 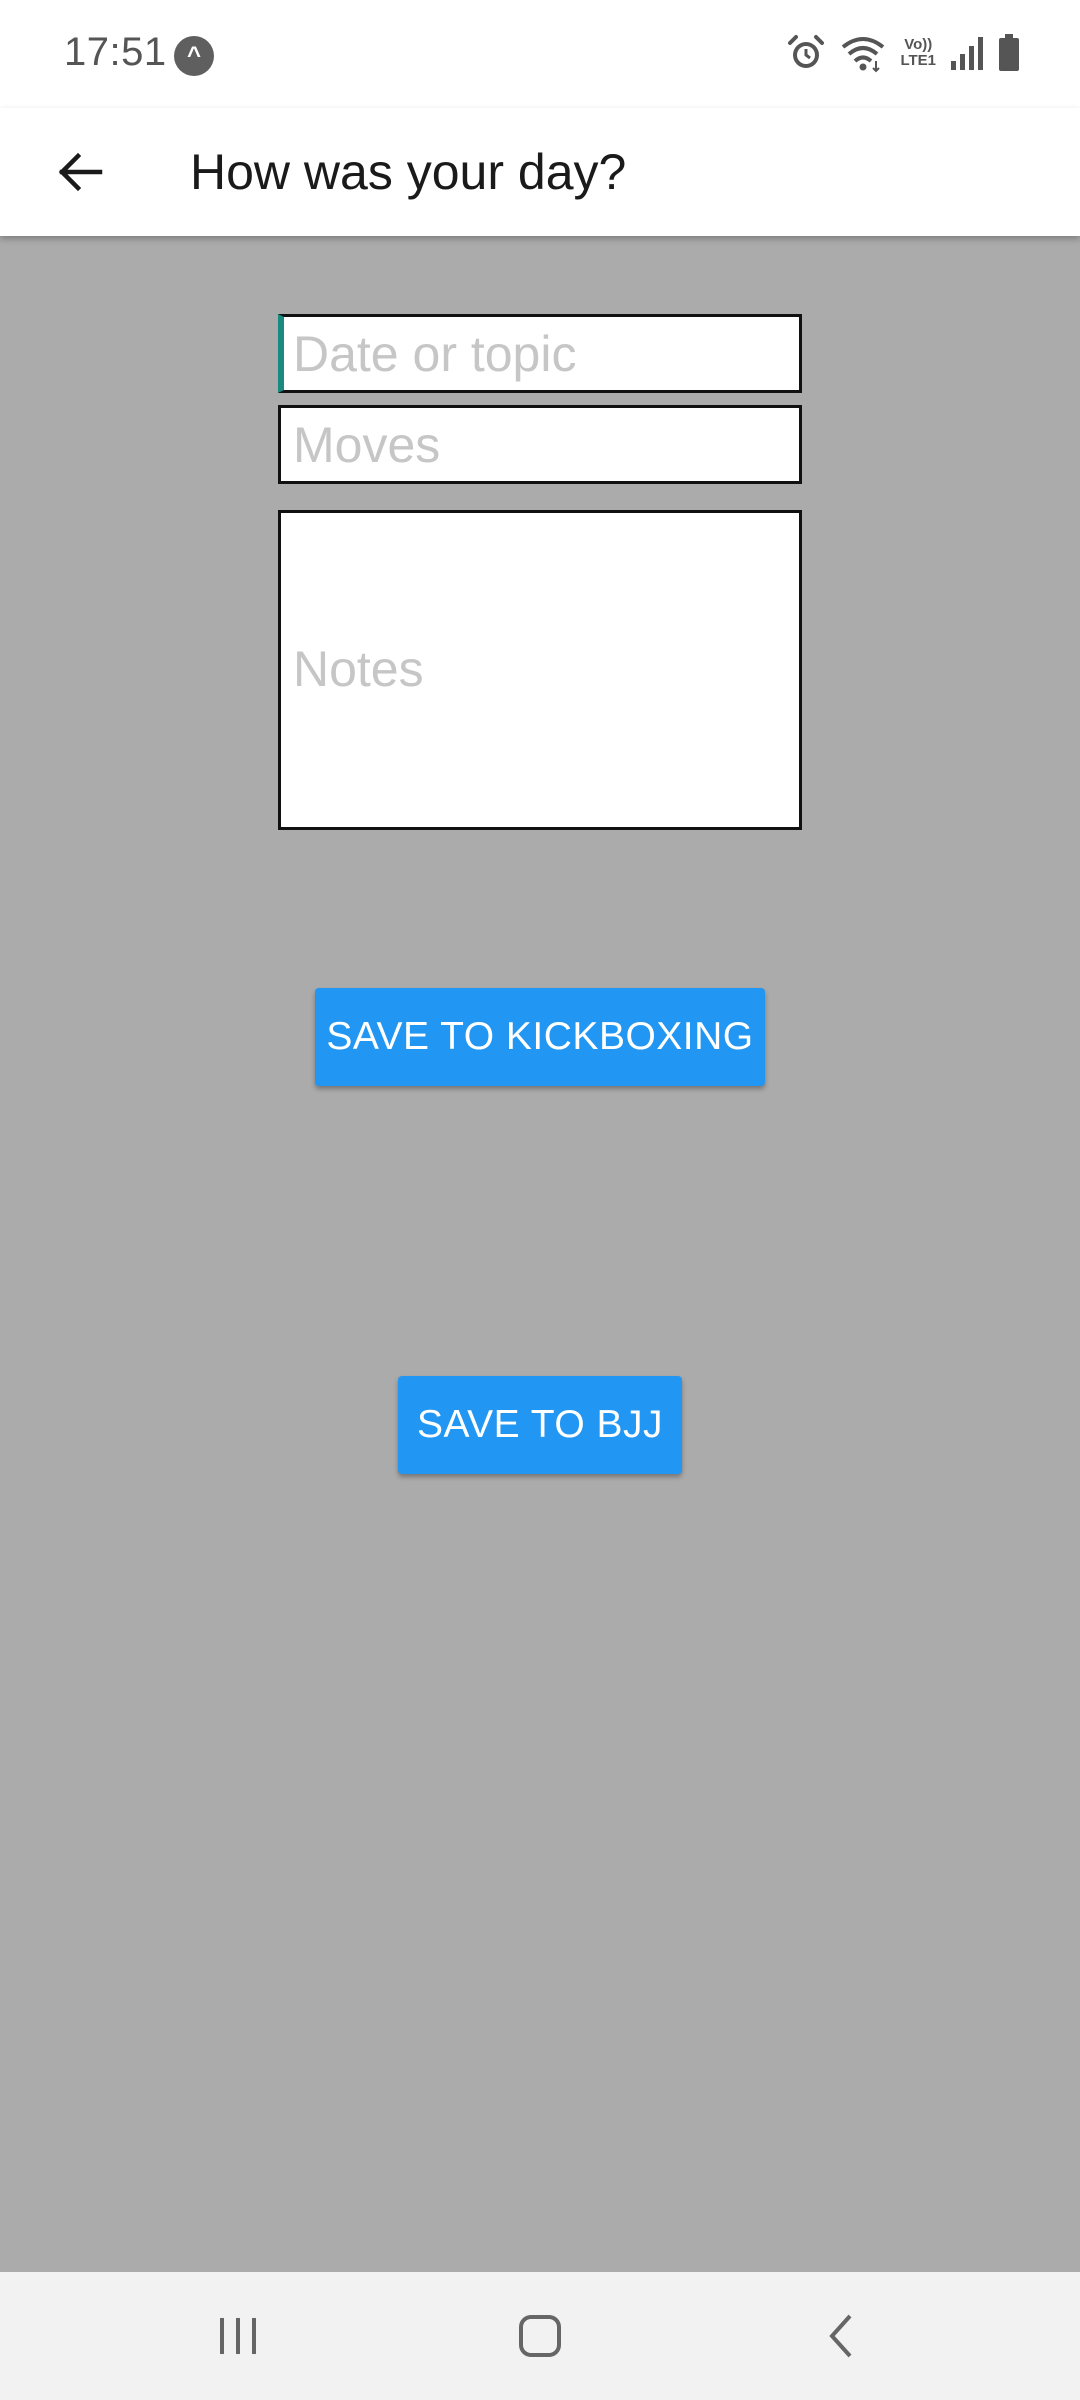 What do you see at coordinates (540, 1037) in the screenshot?
I see `save-to-kickboxing-button: SAVE TO KICKBOXING` at bounding box center [540, 1037].